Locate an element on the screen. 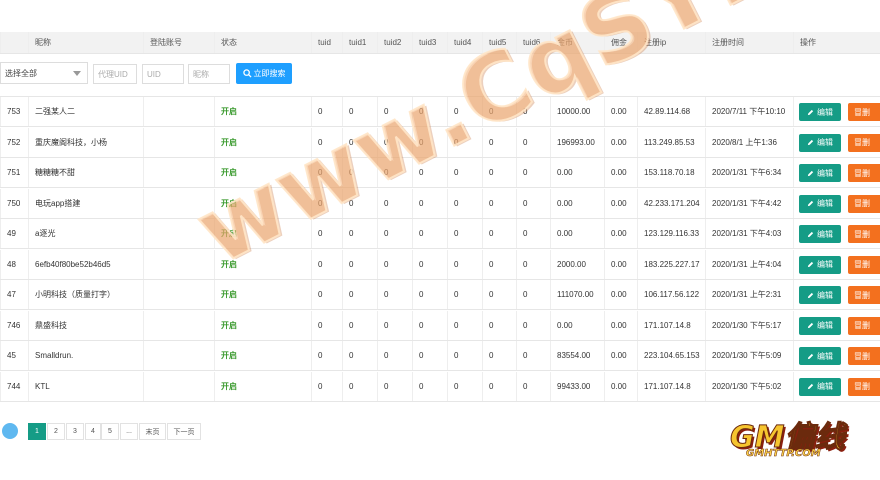 The height and width of the screenshot is (480, 880). column-header: 佣金 is located at coordinates (620, 42).